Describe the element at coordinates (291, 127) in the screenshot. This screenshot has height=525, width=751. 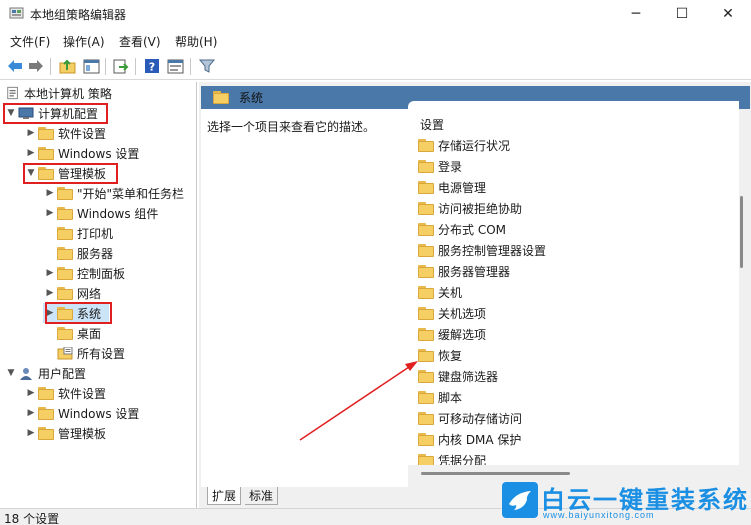
I see `description-text: 选择一个项目来查看它的描述。` at that location.